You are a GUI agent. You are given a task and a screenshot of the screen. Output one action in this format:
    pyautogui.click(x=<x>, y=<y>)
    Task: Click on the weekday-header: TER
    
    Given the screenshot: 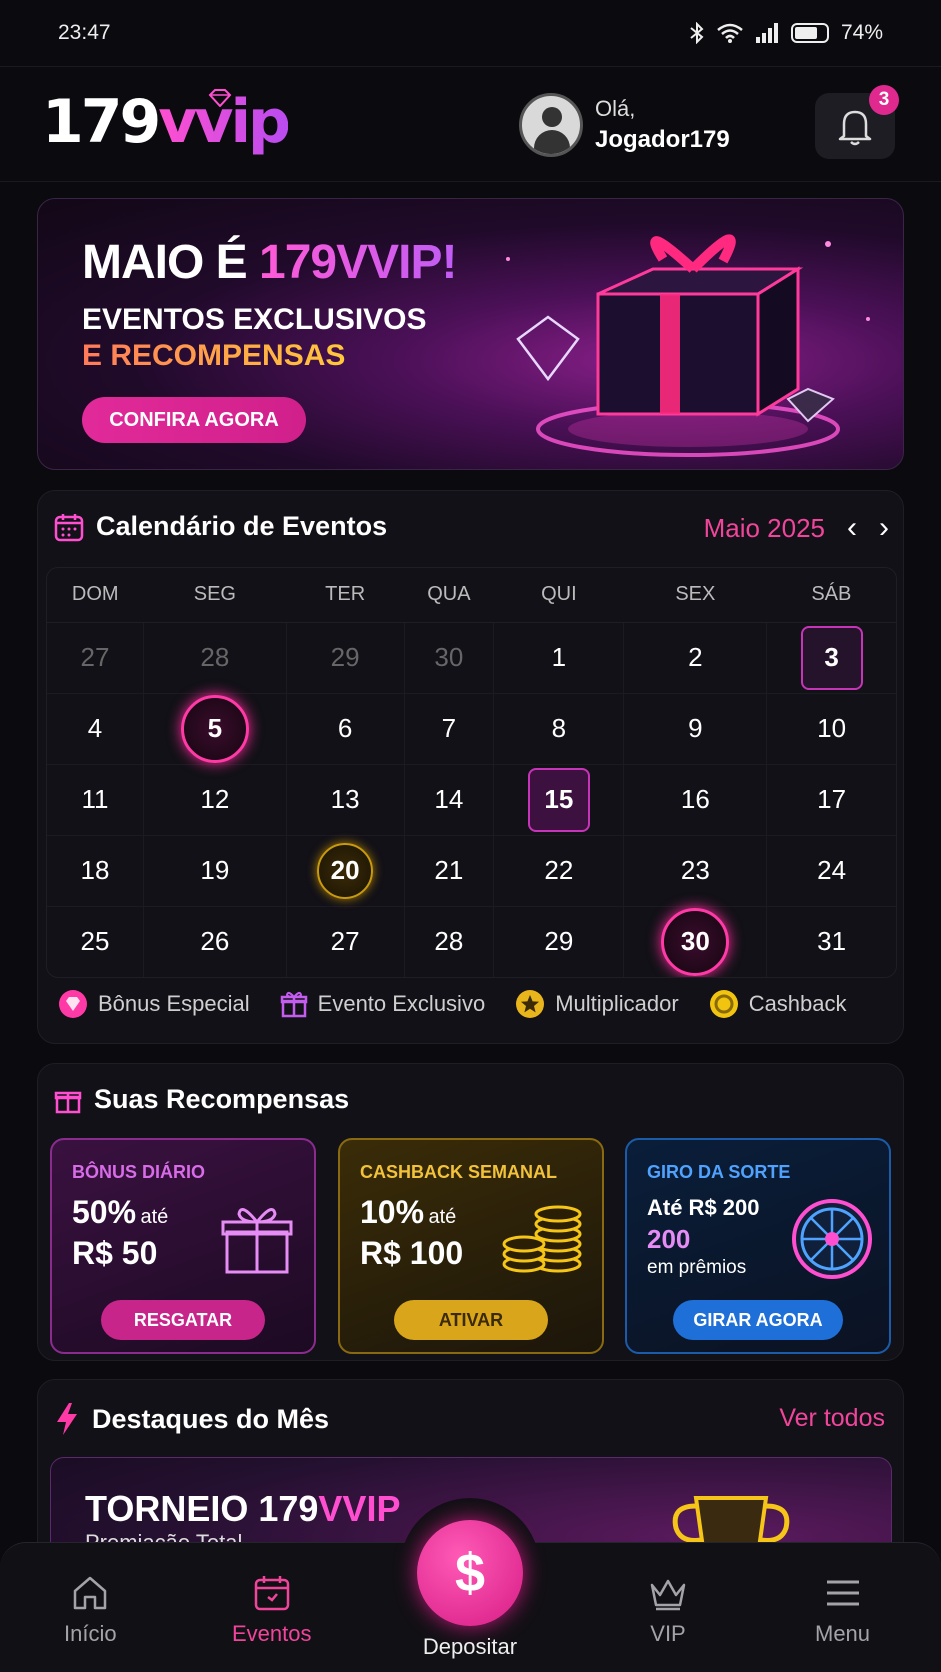 What is the action you would take?
    pyautogui.click(x=345, y=595)
    